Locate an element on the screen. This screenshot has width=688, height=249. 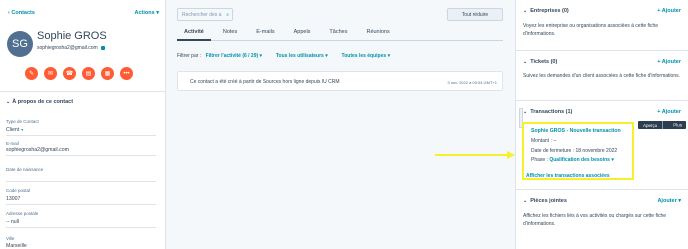
deals-section-header: ⌄ Transactions (1) is located at coordinates (547, 112).